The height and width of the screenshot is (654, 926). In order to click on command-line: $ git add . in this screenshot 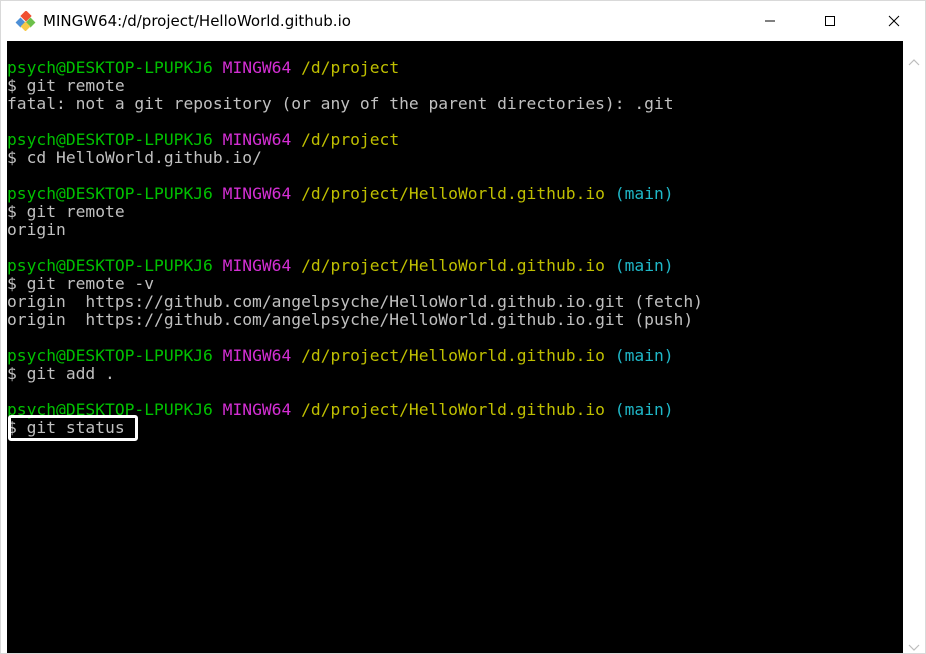, I will do `click(455, 374)`.